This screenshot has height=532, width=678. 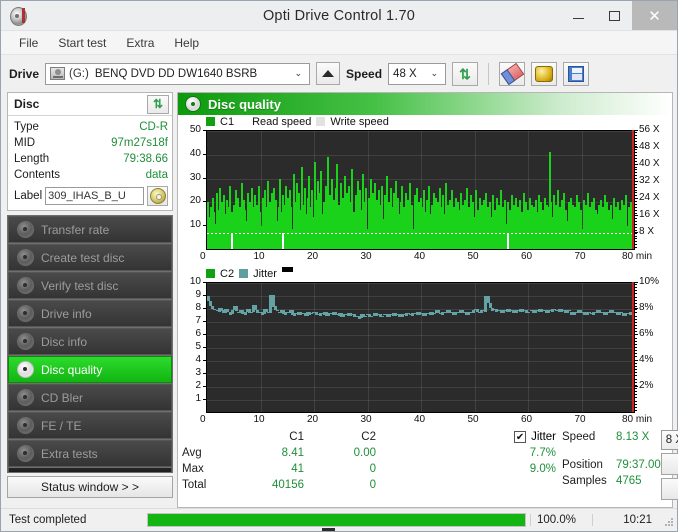 What do you see at coordinates (420, 419) in the screenshot?
I see `x-axis-tick-label: 40` at bounding box center [420, 419].